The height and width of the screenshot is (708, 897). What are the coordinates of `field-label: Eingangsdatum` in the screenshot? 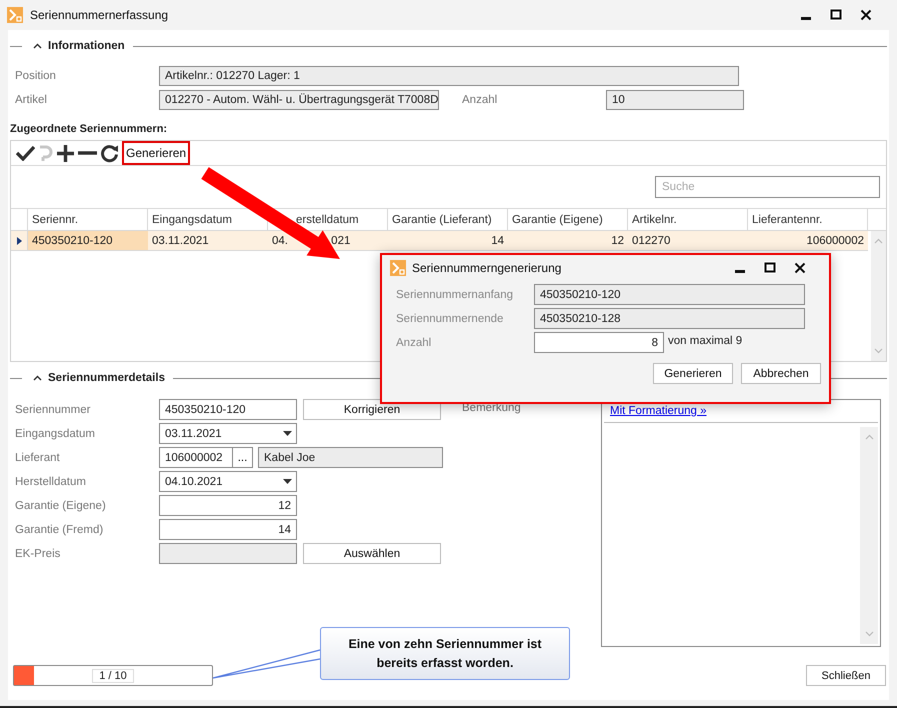 It's located at (55, 434).